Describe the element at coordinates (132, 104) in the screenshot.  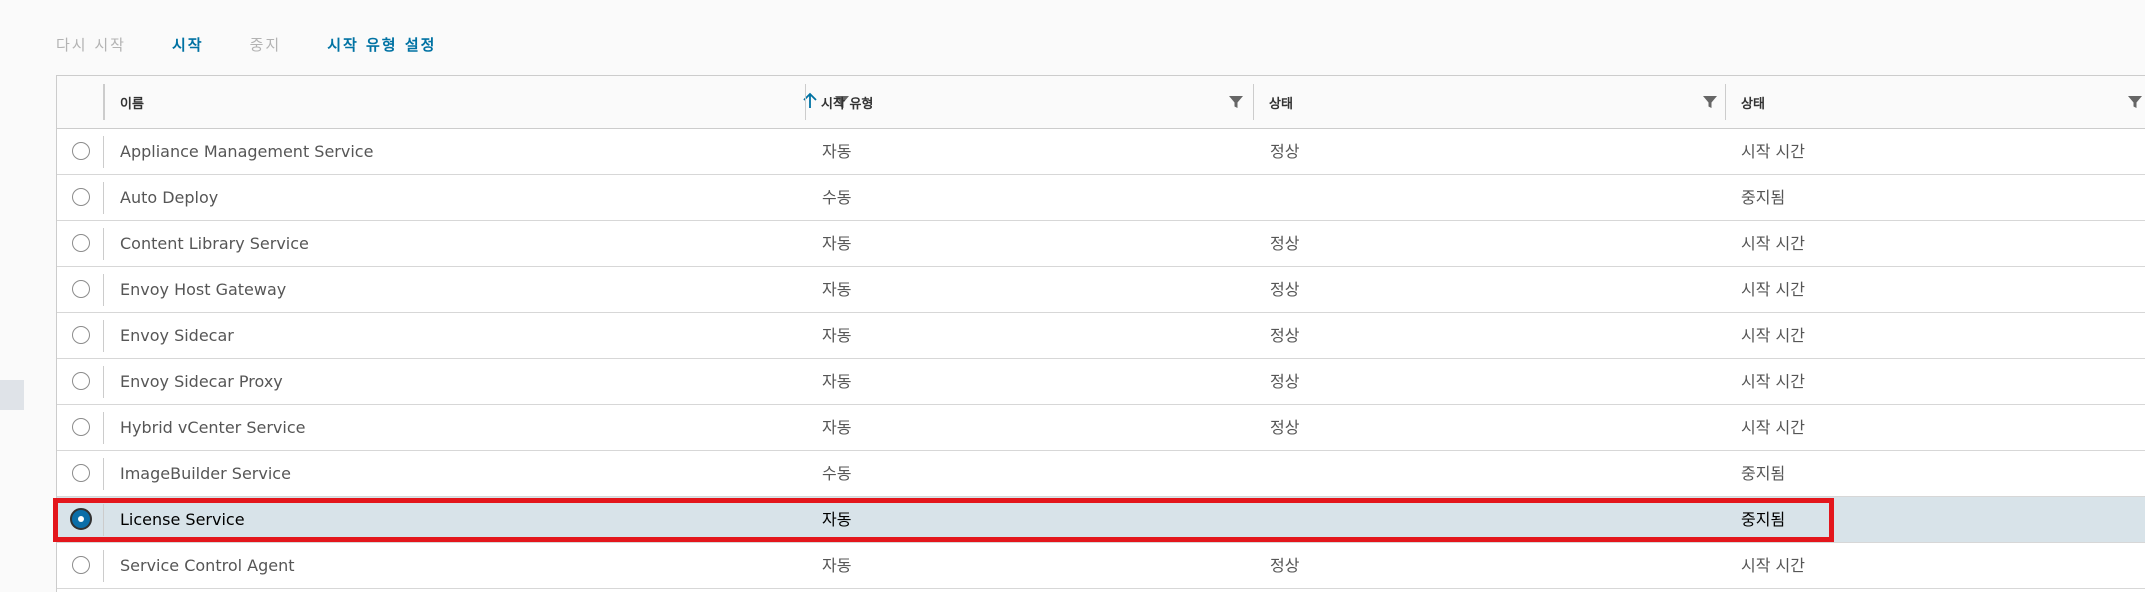
I see `column-label: 이름` at that location.